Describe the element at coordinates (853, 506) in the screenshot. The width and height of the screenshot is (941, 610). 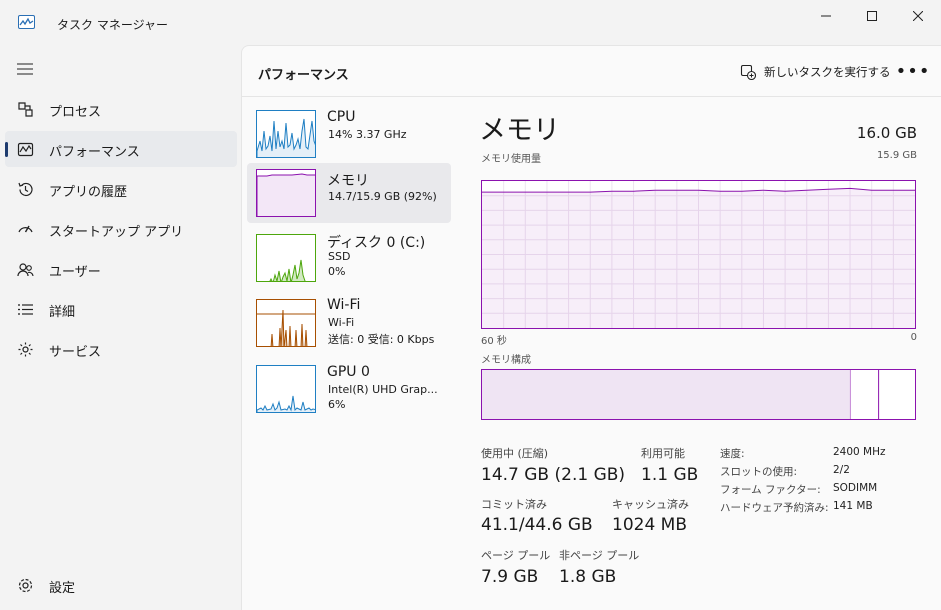
I see `hardware-reserved-value: 141 MB` at that location.